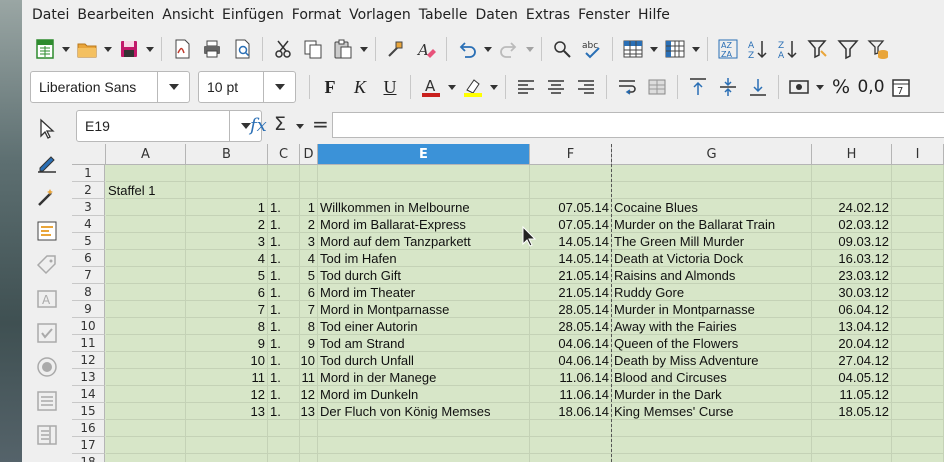 Image resolution: width=944 pixels, height=462 pixels. Describe the element at coordinates (88, 309) in the screenshot. I see `row-header: 9` at that location.